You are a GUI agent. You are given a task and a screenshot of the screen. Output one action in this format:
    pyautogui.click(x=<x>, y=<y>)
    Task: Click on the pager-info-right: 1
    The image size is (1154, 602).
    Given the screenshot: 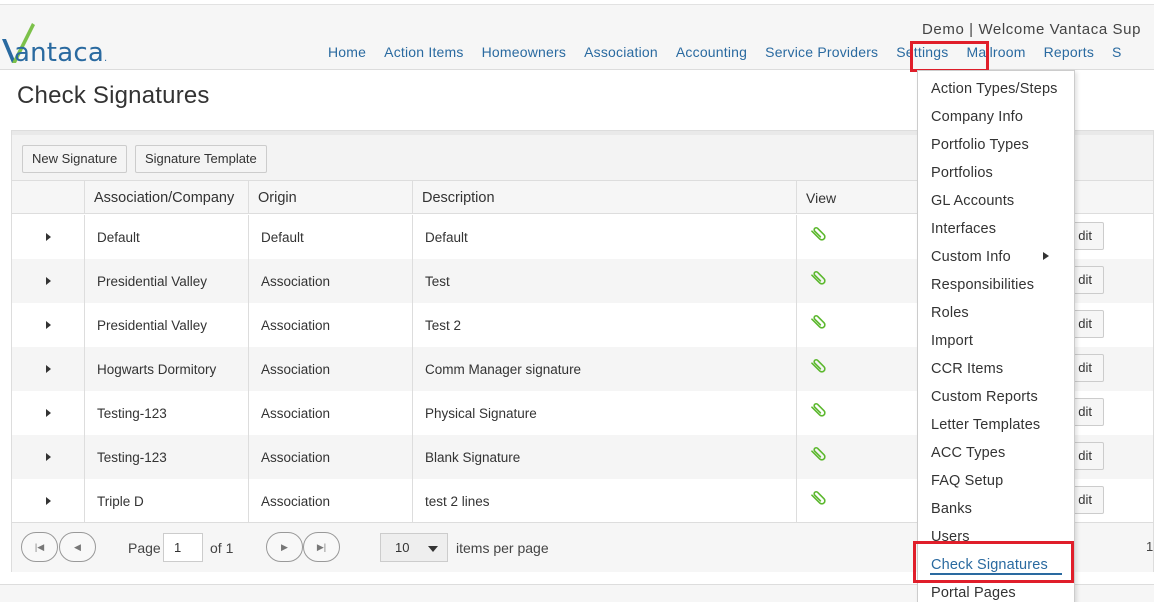 What is the action you would take?
    pyautogui.click(x=1150, y=546)
    